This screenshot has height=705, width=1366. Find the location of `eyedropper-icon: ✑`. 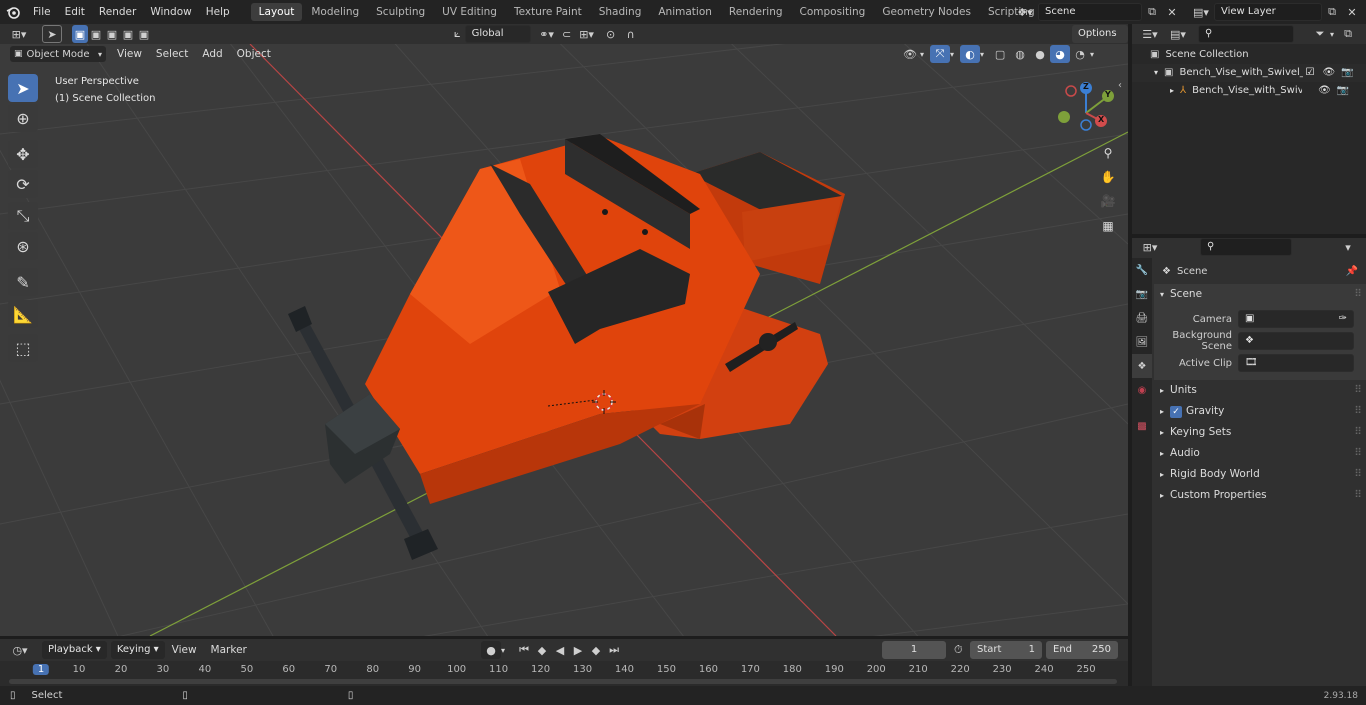

eyedropper-icon: ✑ is located at coordinates (1343, 319).